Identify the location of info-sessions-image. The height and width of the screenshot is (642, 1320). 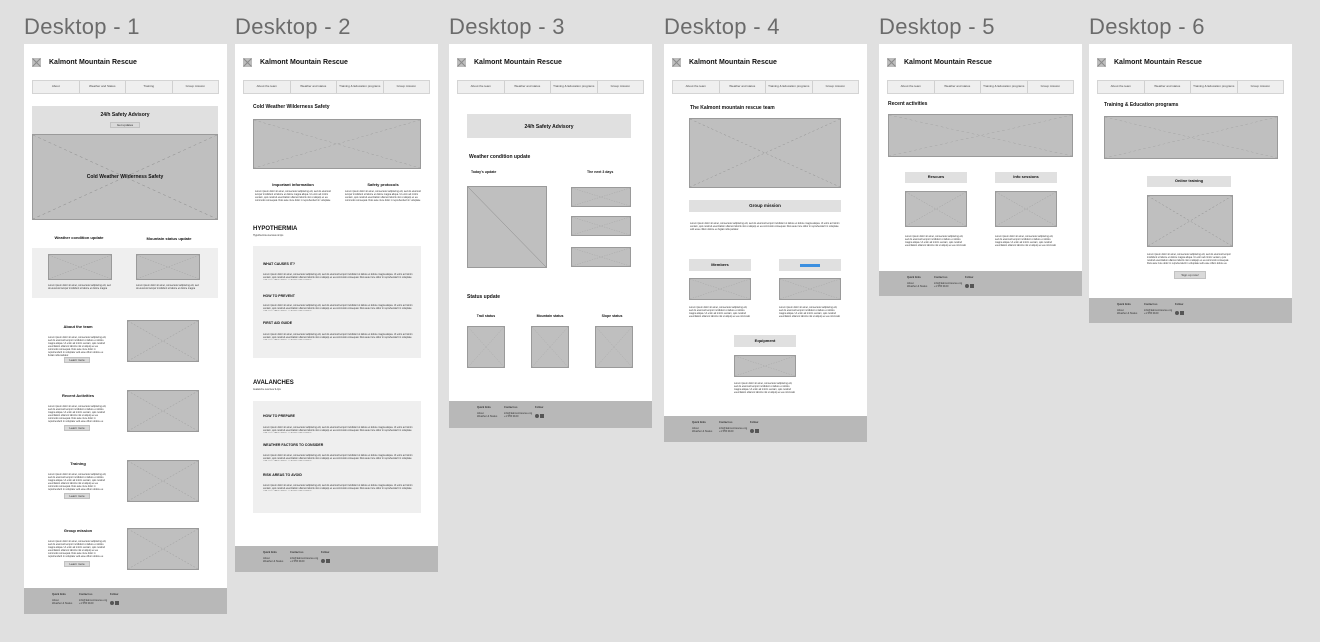
(1026, 209).